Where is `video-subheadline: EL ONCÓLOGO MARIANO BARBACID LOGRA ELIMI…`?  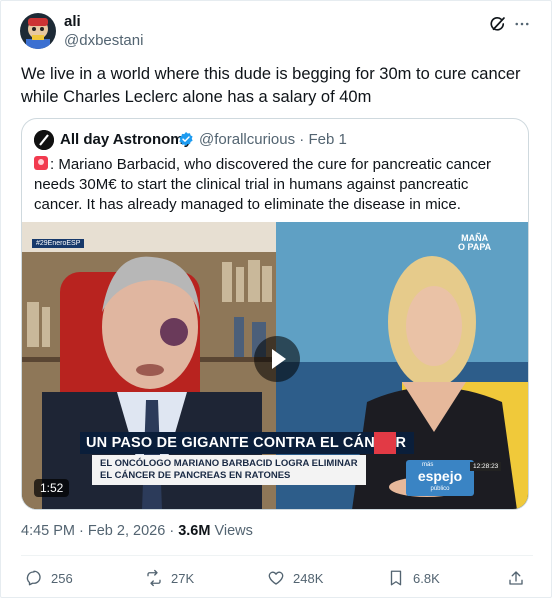
video-subheadline: EL ONCÓLOGO MARIANO BARBACID LOGRA ELIMI… is located at coordinates (229, 470).